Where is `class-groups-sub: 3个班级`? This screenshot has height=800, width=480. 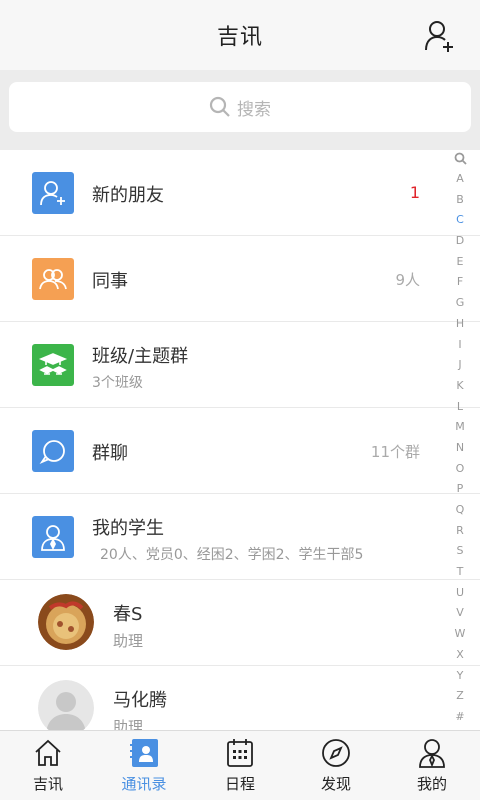 class-groups-sub: 3个班级 is located at coordinates (117, 383).